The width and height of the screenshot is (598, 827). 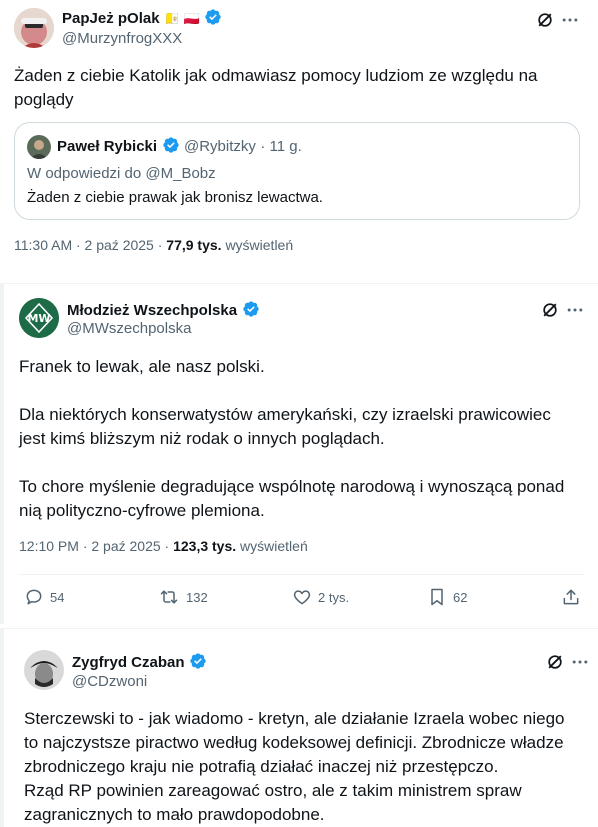 I want to click on repost-button: 132, so click(x=183, y=597).